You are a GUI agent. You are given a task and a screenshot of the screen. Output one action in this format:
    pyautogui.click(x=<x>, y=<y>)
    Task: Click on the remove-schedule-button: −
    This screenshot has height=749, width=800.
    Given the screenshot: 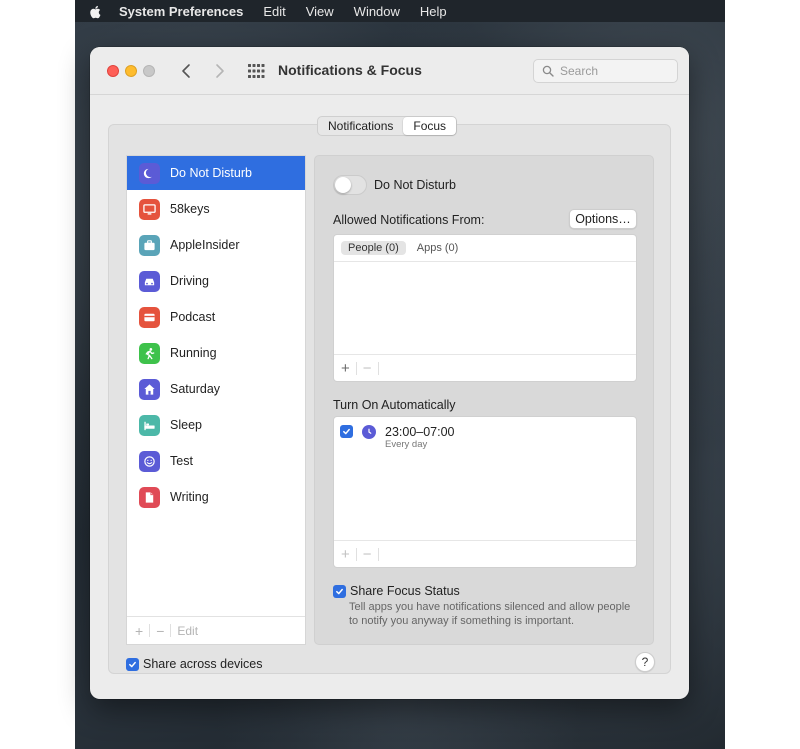 What is the action you would take?
    pyautogui.click(x=367, y=554)
    